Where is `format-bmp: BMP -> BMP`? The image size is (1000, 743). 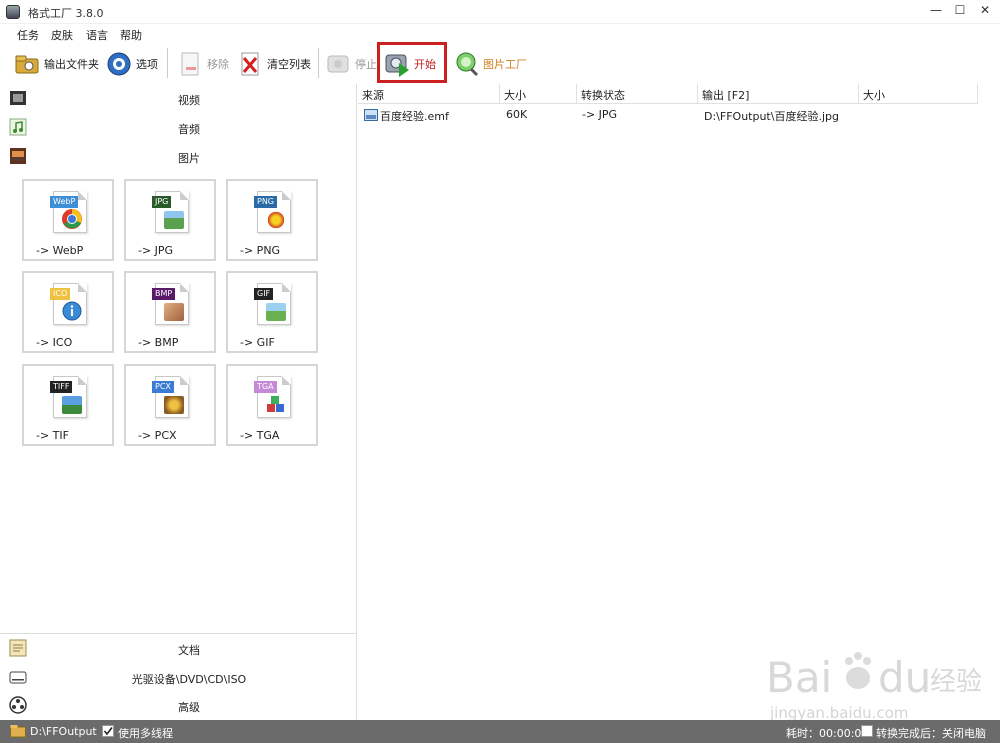 format-bmp: BMP -> BMP is located at coordinates (170, 312).